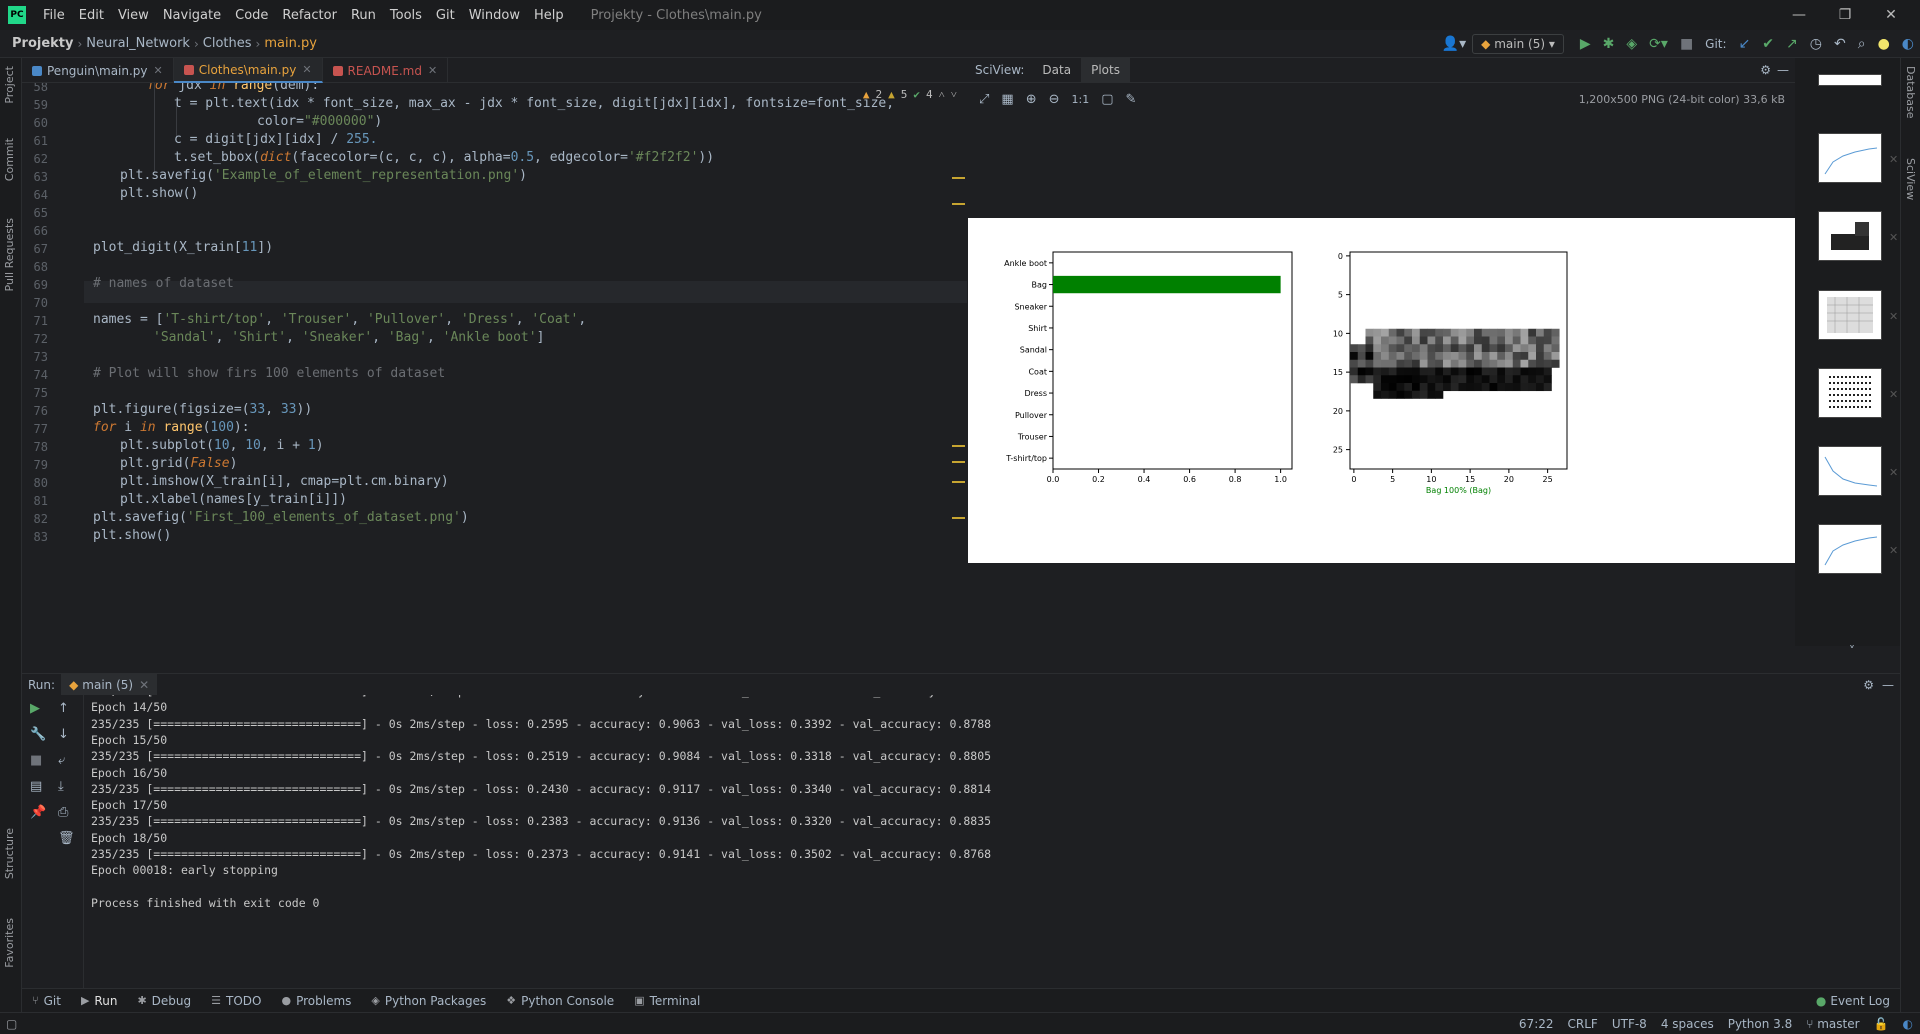  Describe the element at coordinates (910, 94) in the screenshot. I see `inspections-widget: ▲ 2 ▲ 5 ✔ 4 ˄ ˅` at that location.